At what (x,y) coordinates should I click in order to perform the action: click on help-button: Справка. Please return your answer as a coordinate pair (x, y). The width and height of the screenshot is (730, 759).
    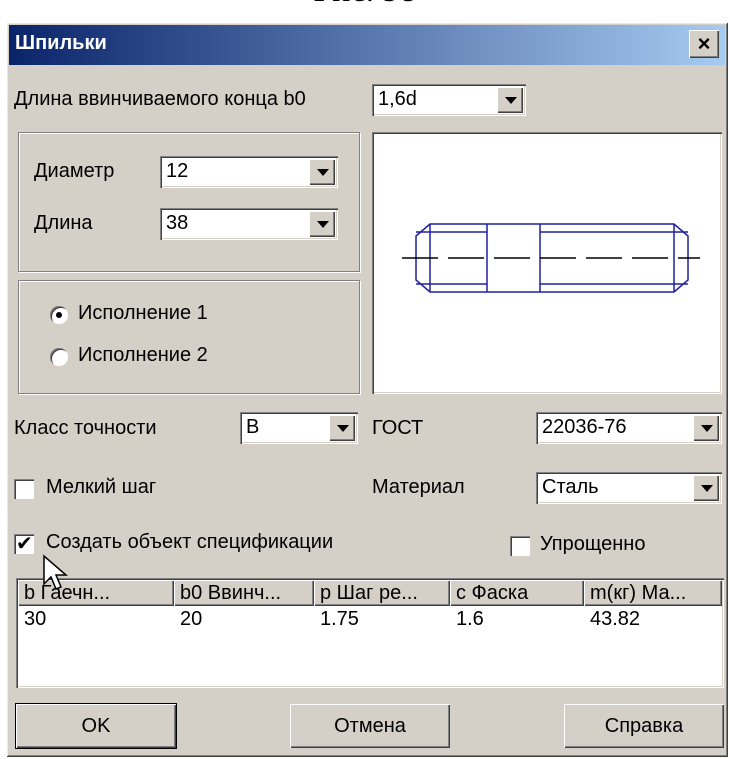
    Looking at the image, I should click on (644, 726).